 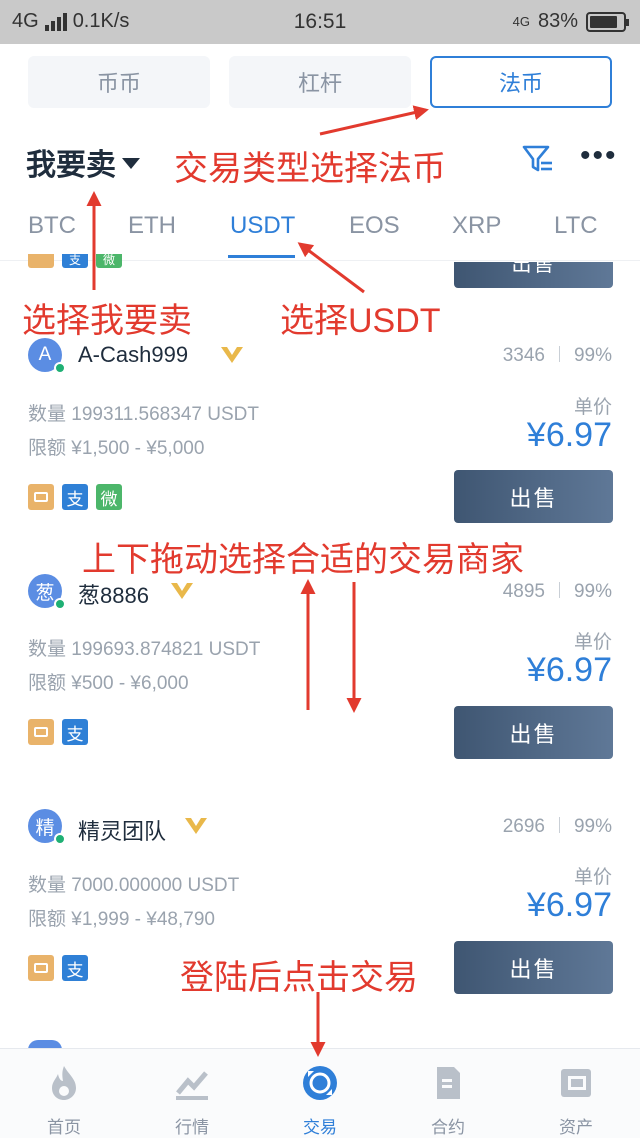 What do you see at coordinates (576, 1127) in the screenshot?
I see `nav-label: 资产` at bounding box center [576, 1127].